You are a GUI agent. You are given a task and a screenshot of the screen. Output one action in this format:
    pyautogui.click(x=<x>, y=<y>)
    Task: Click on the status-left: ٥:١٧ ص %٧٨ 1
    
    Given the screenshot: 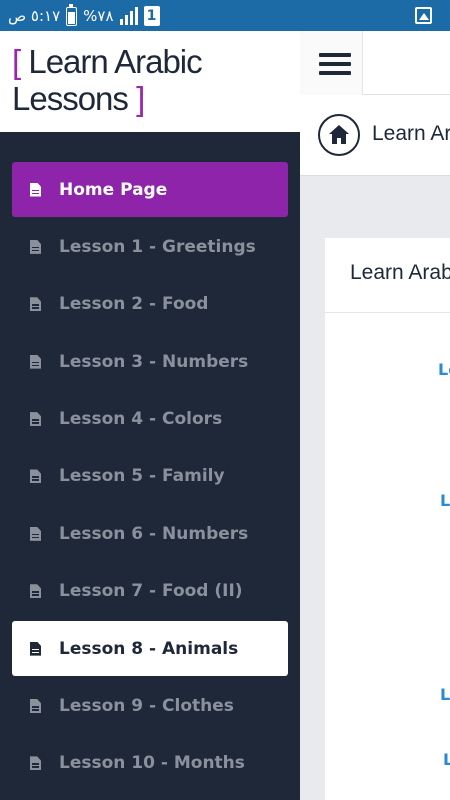 What is the action you would take?
    pyautogui.click(x=84, y=14)
    